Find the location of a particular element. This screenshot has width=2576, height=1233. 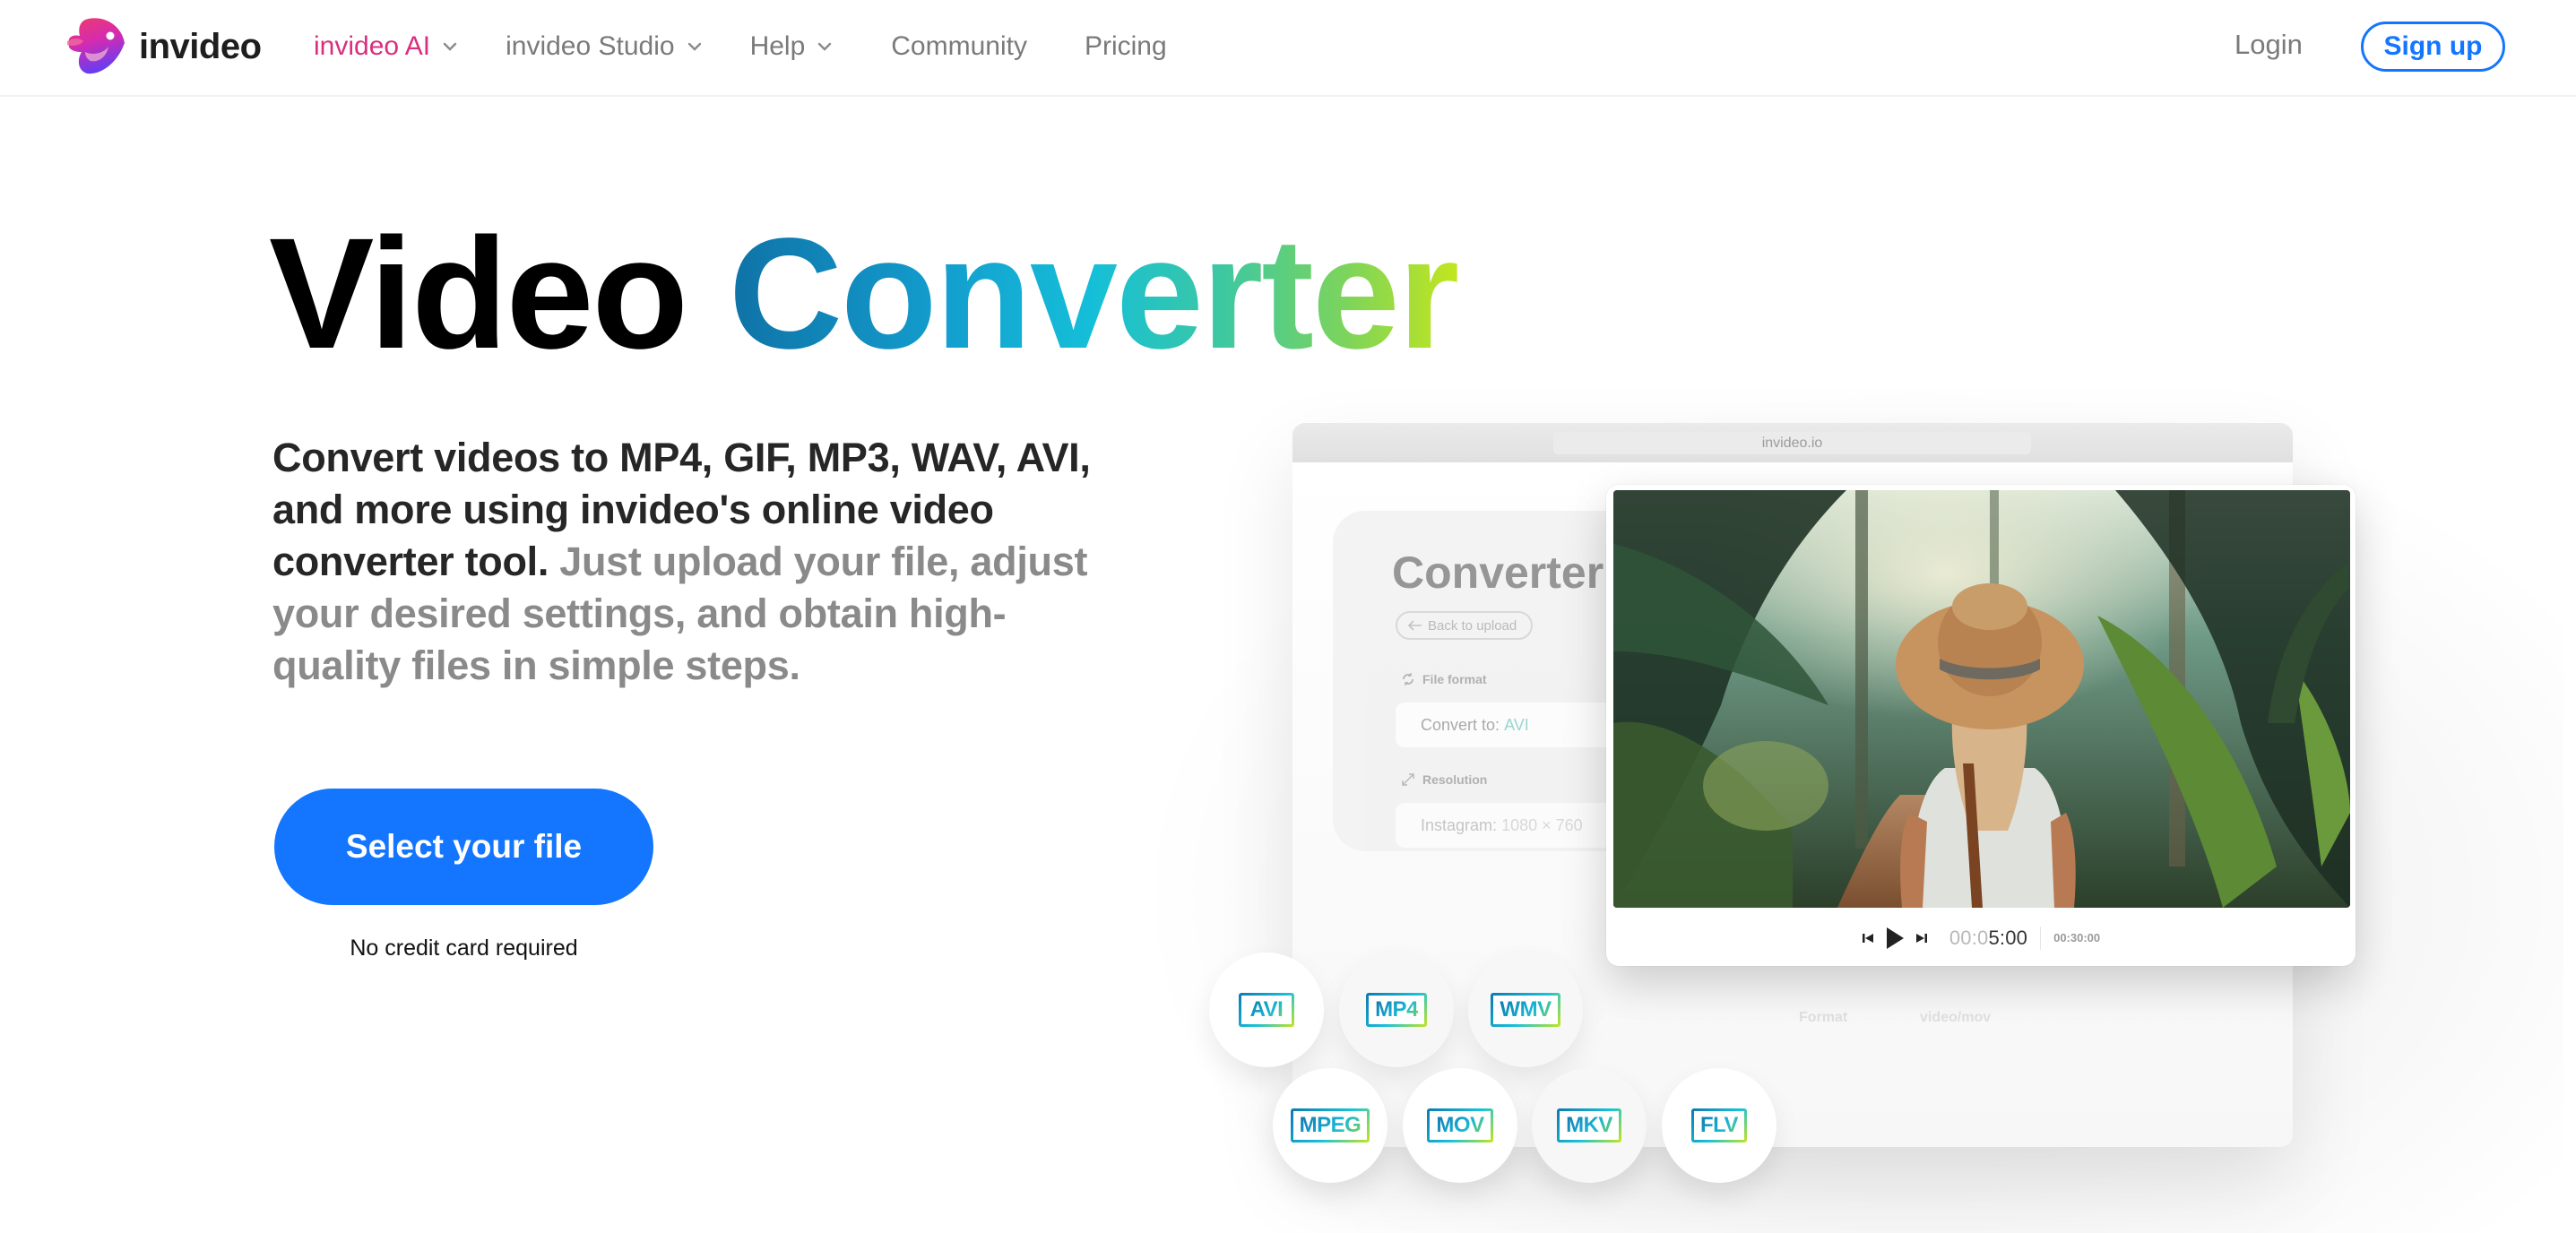

format-badge: MPEG is located at coordinates (1330, 1125).